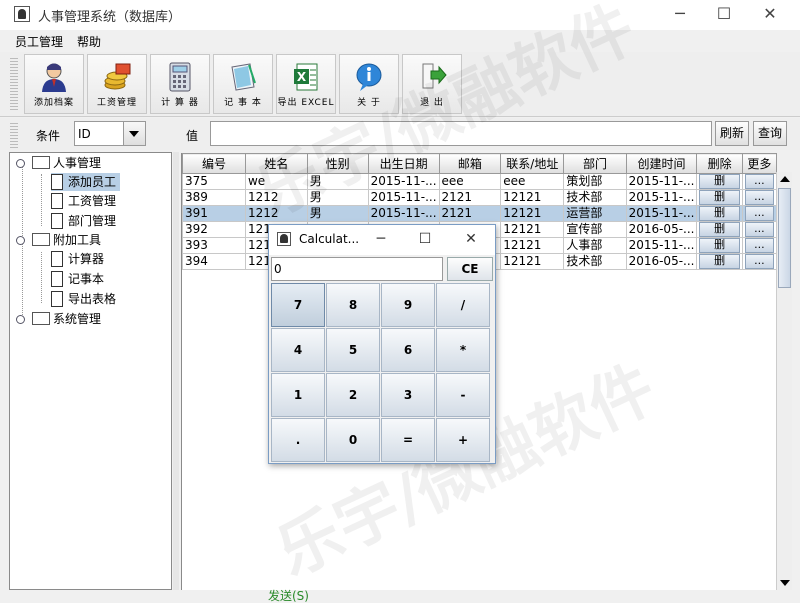 This screenshot has width=800, height=603. What do you see at coordinates (463, 350) in the screenshot?
I see `calculator-key: *` at bounding box center [463, 350].